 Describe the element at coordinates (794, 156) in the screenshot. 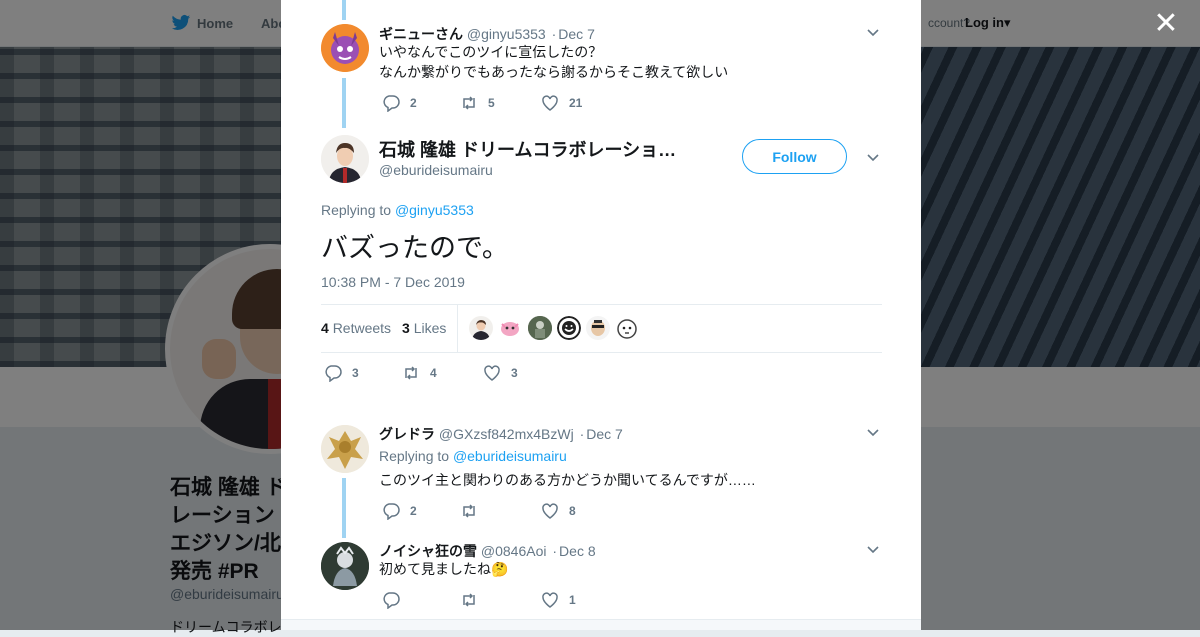

I see `follow-button: Follow` at that location.